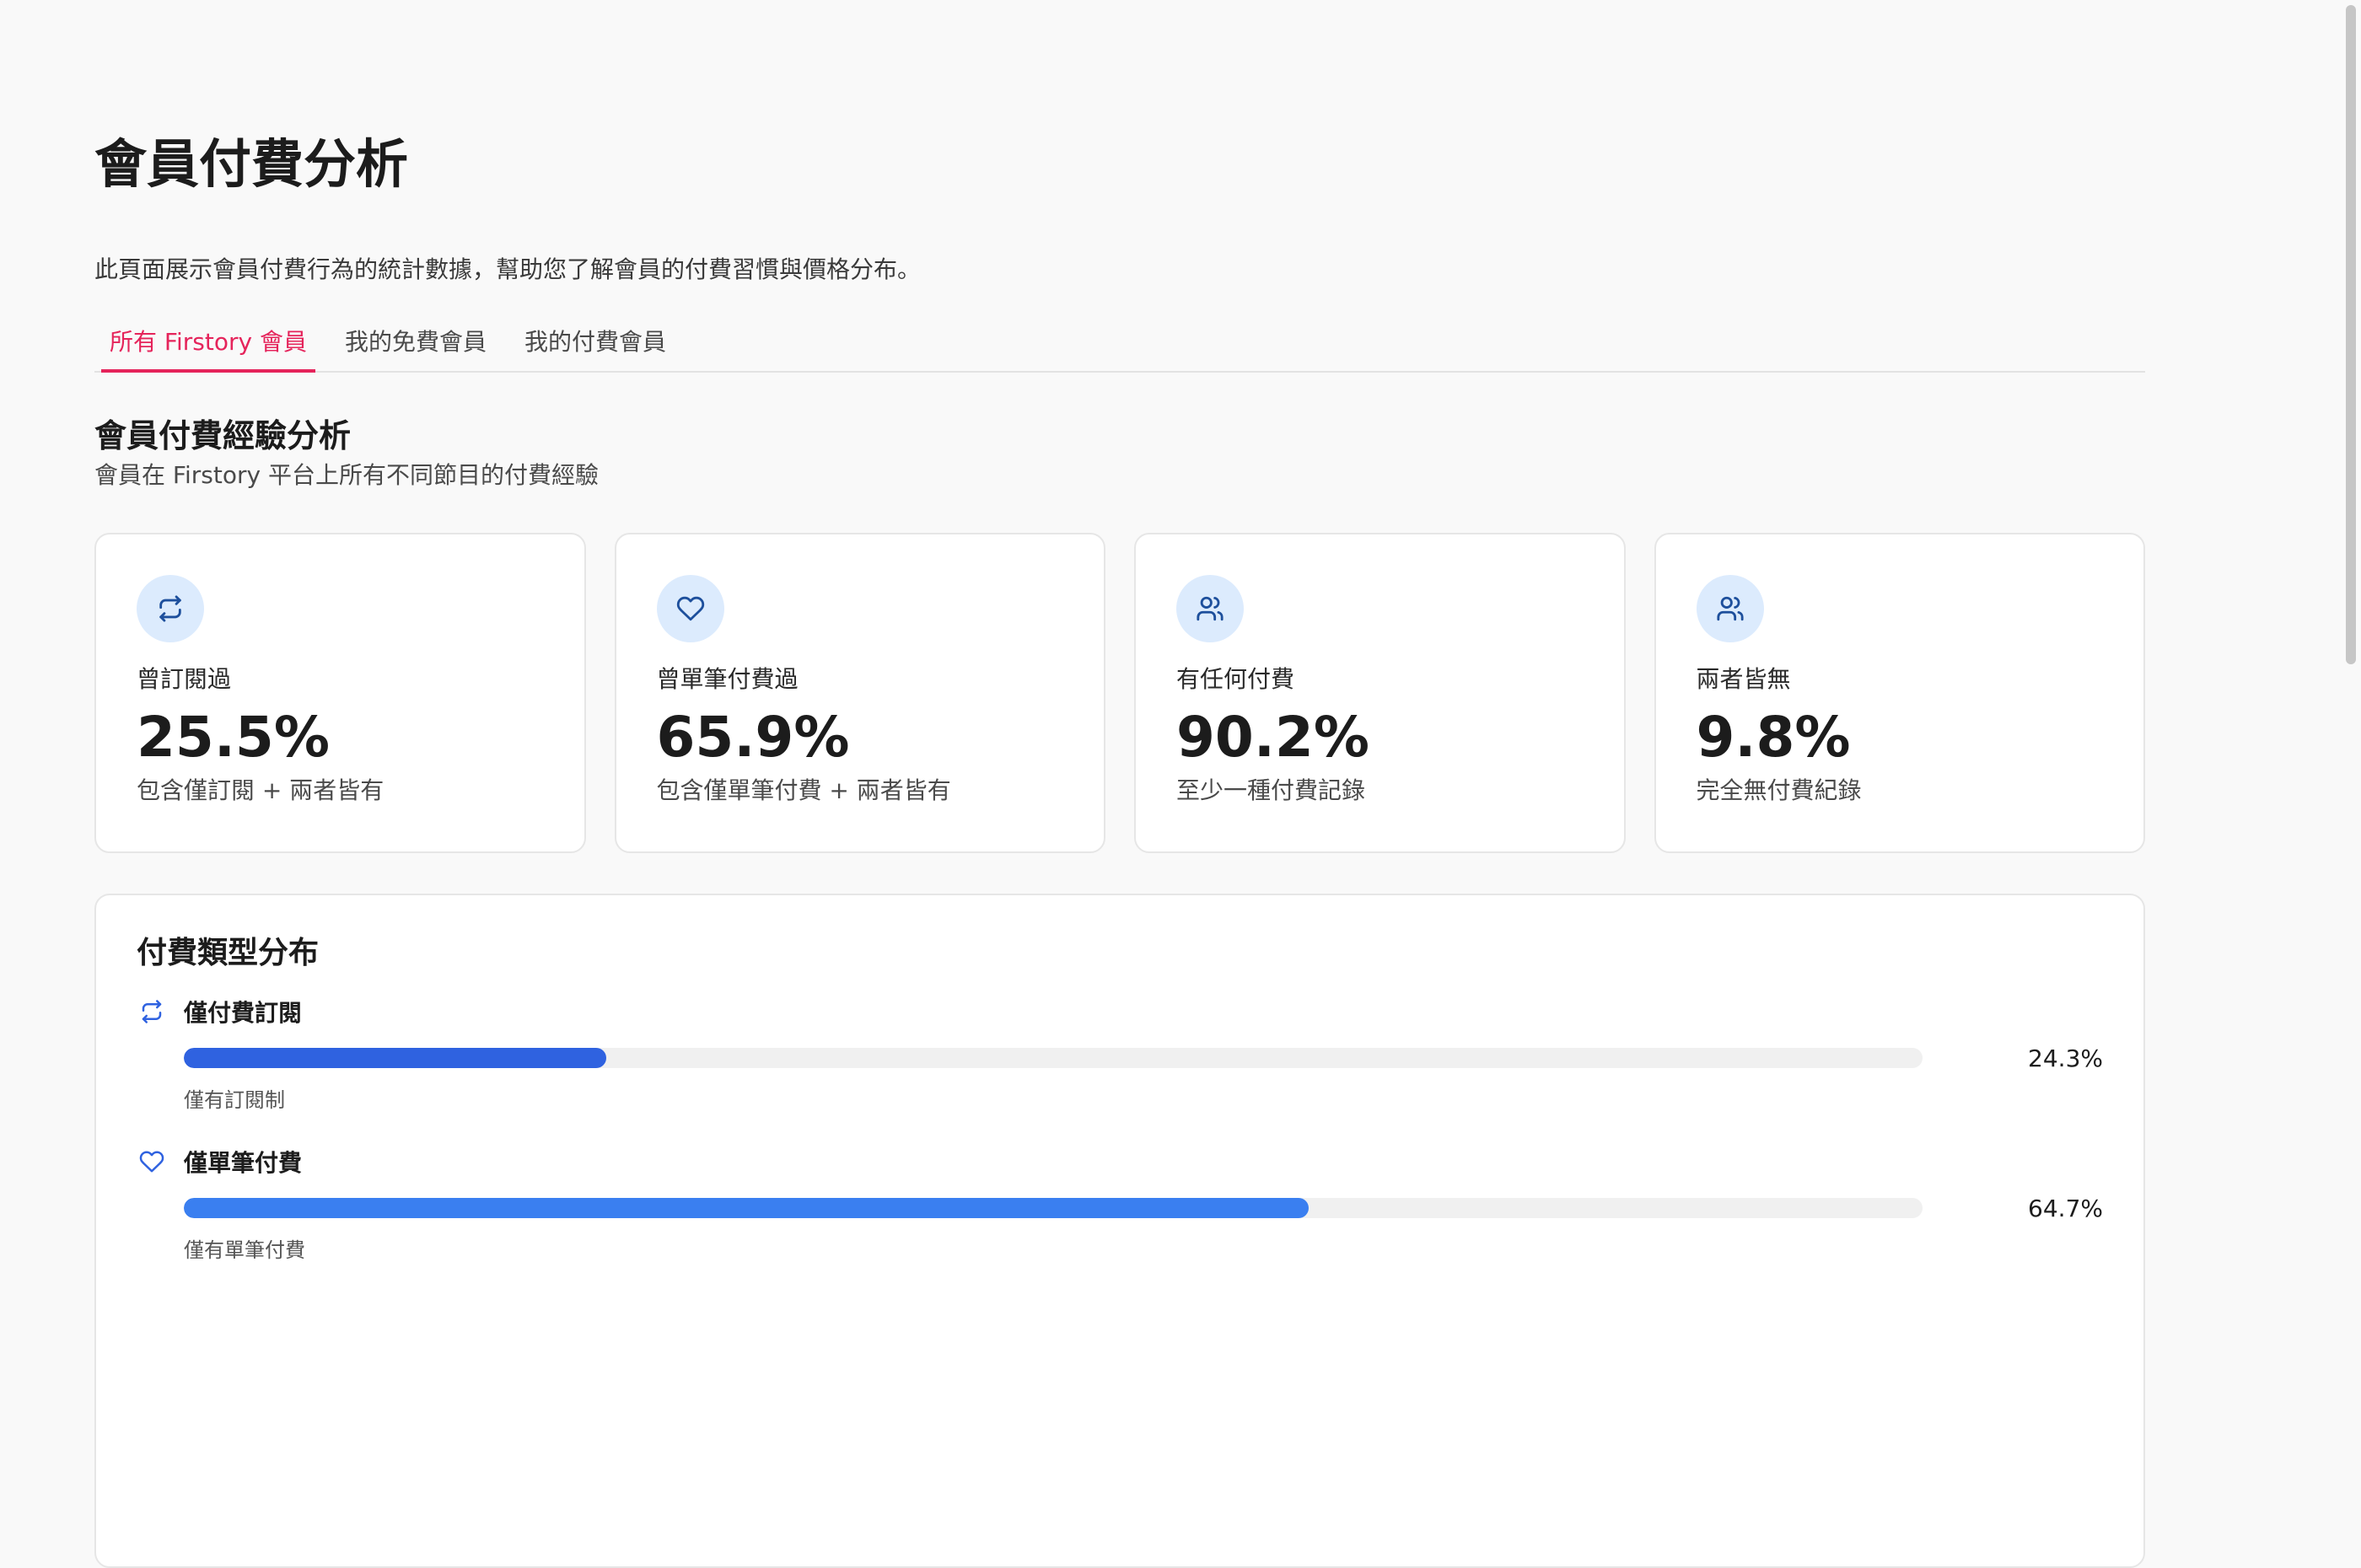 This screenshot has height=1568, width=2361. I want to click on stat-value: 65.9%, so click(753, 738).